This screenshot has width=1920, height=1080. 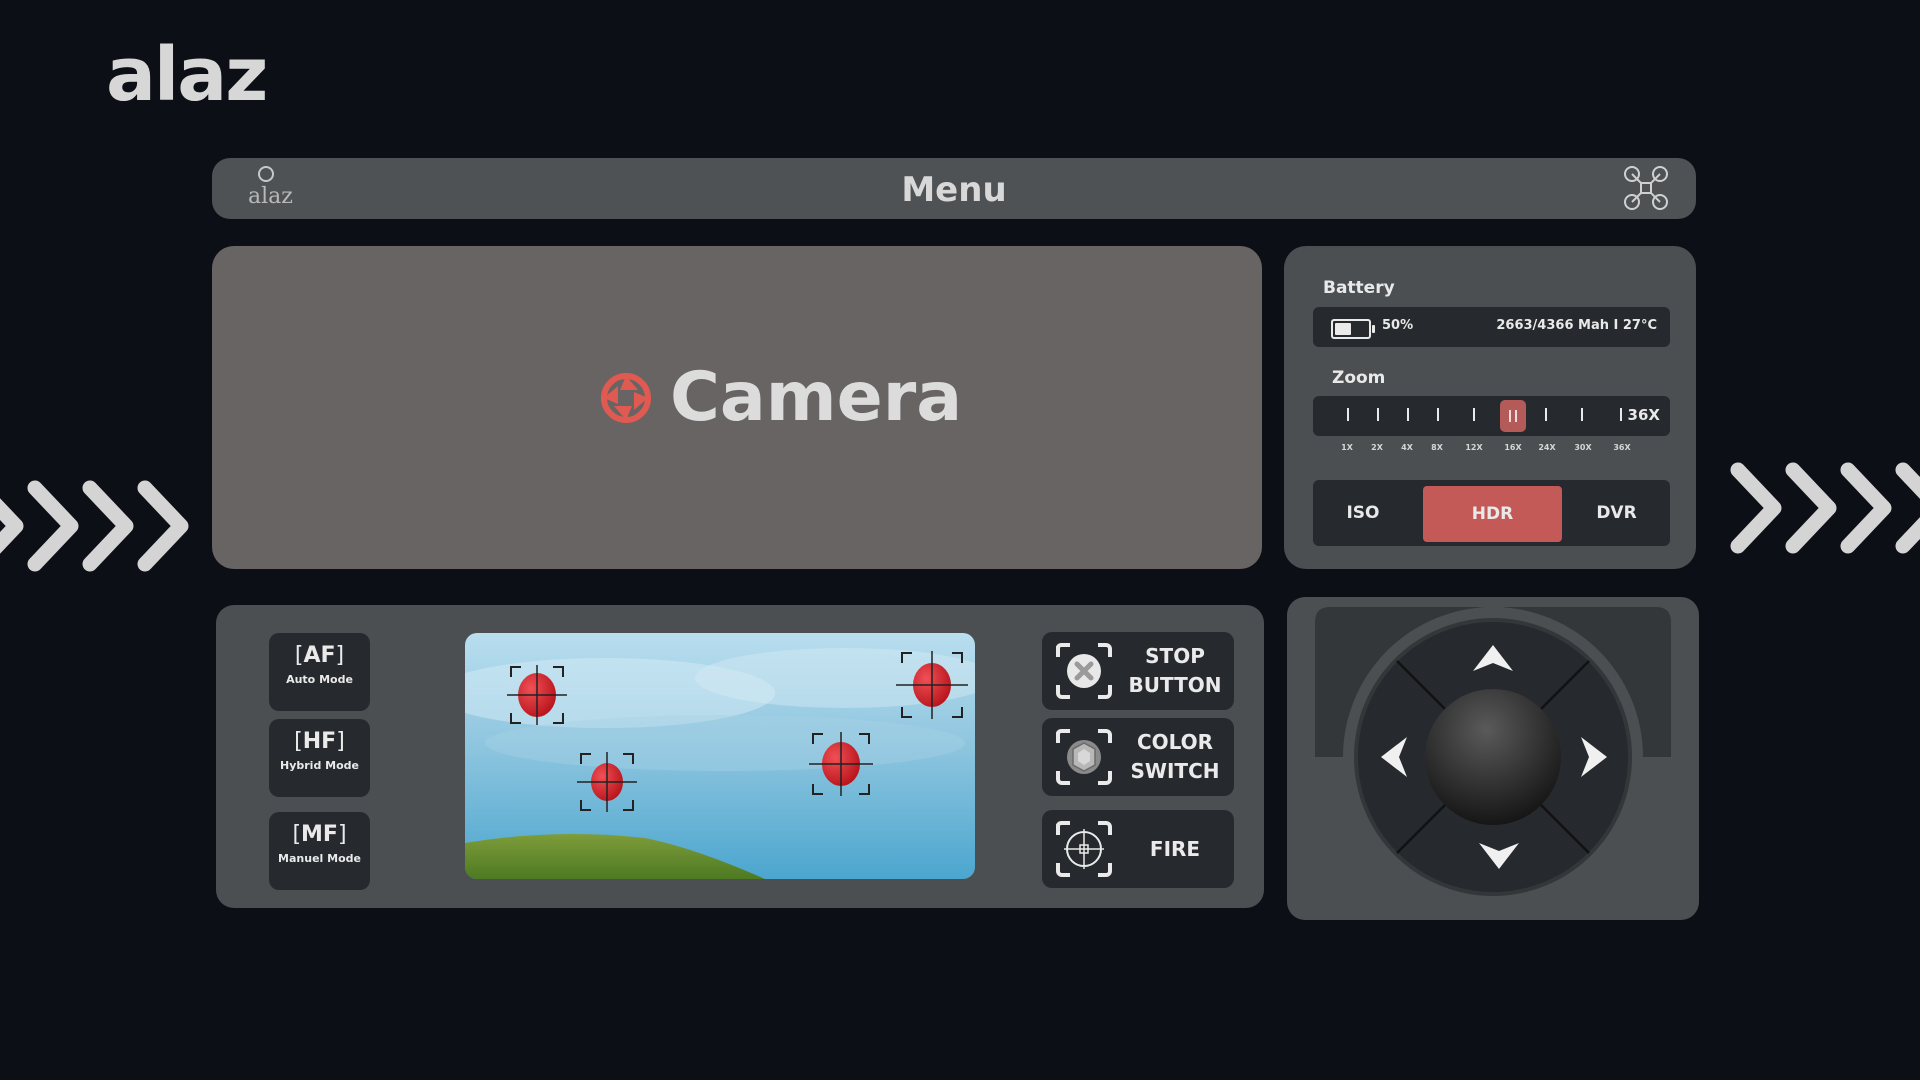 I want to click on manual-mode-label: Manuel Mode, so click(x=319, y=858).